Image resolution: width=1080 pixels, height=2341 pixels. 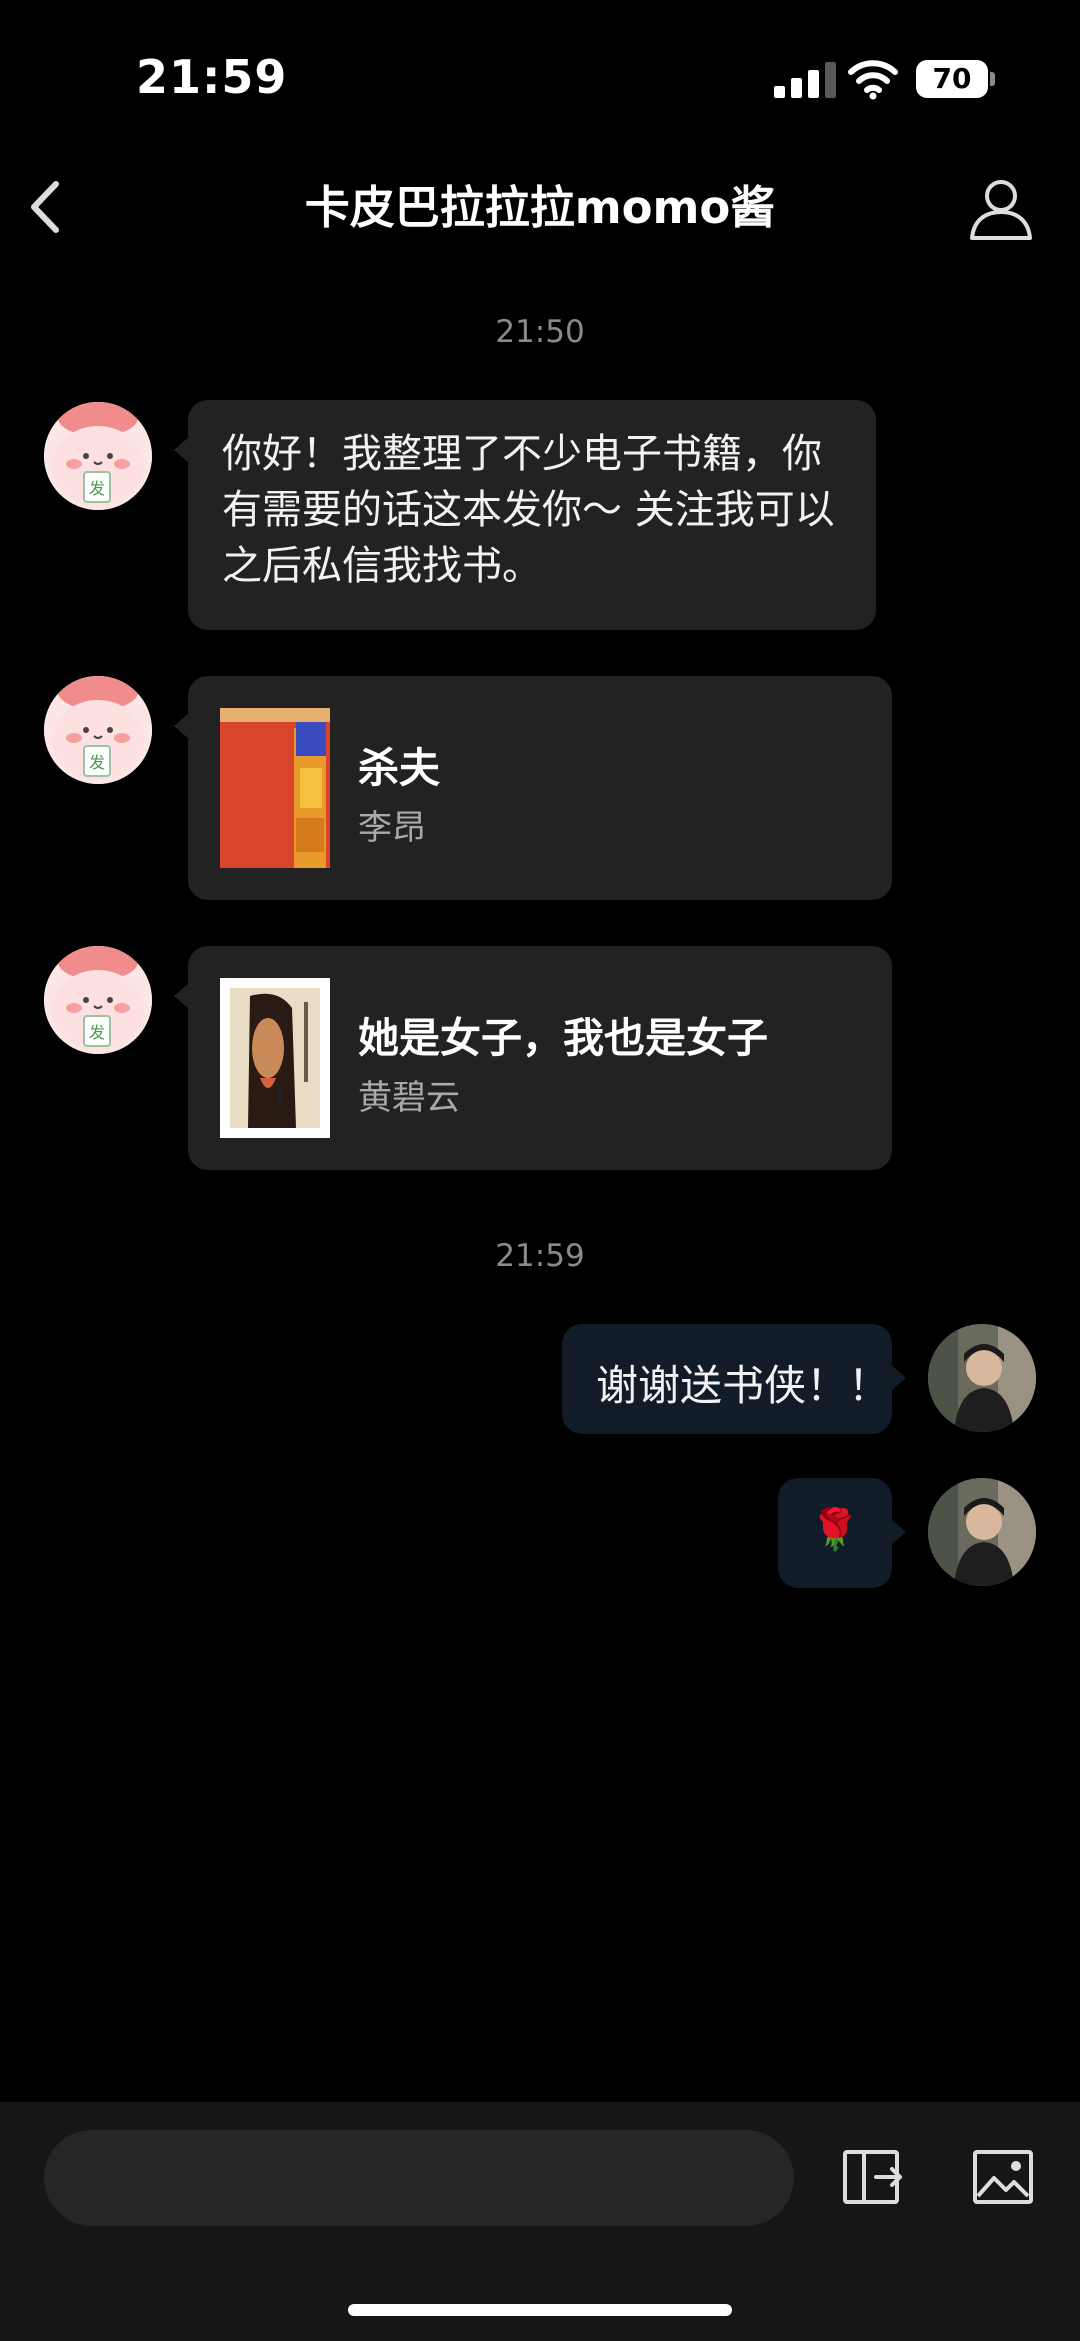 What do you see at coordinates (212, 77) in the screenshot?
I see `status-time: 21:59` at bounding box center [212, 77].